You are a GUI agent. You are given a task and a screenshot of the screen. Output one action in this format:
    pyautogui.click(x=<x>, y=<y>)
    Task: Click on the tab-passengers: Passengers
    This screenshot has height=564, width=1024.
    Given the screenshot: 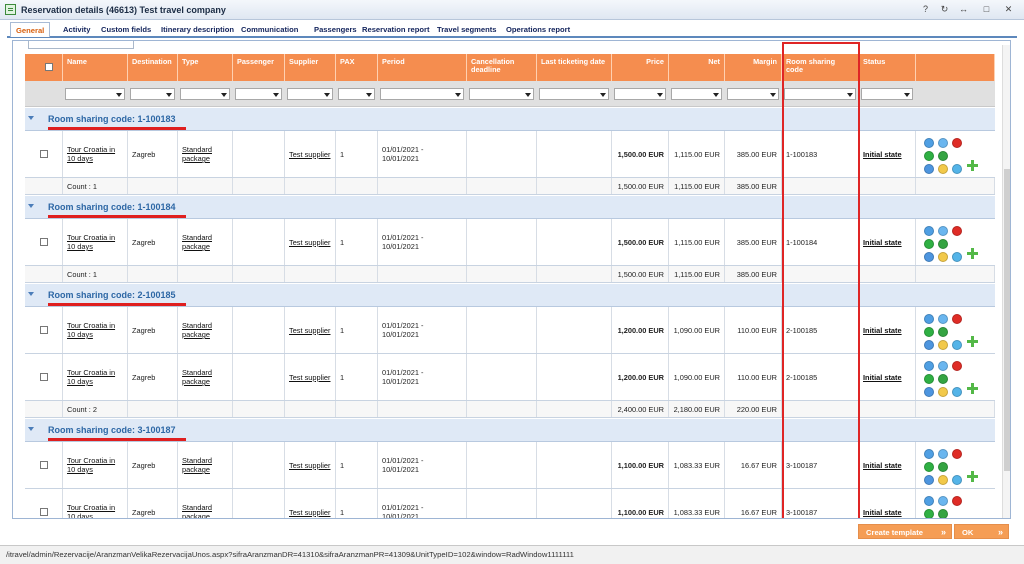 What is the action you would take?
    pyautogui.click(x=335, y=29)
    